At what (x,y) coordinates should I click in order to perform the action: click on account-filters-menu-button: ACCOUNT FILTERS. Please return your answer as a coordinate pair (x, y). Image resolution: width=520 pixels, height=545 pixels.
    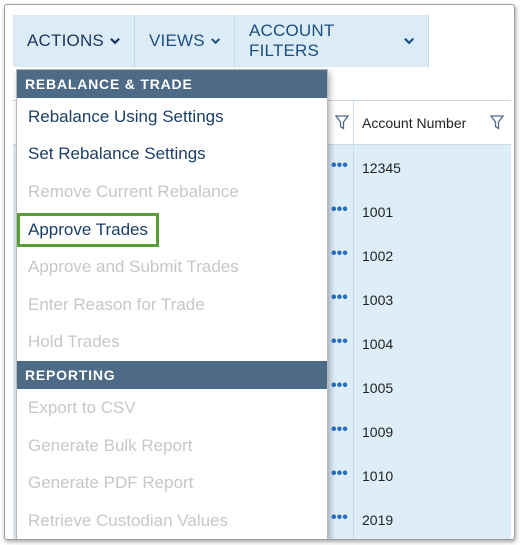
    Looking at the image, I should click on (332, 41).